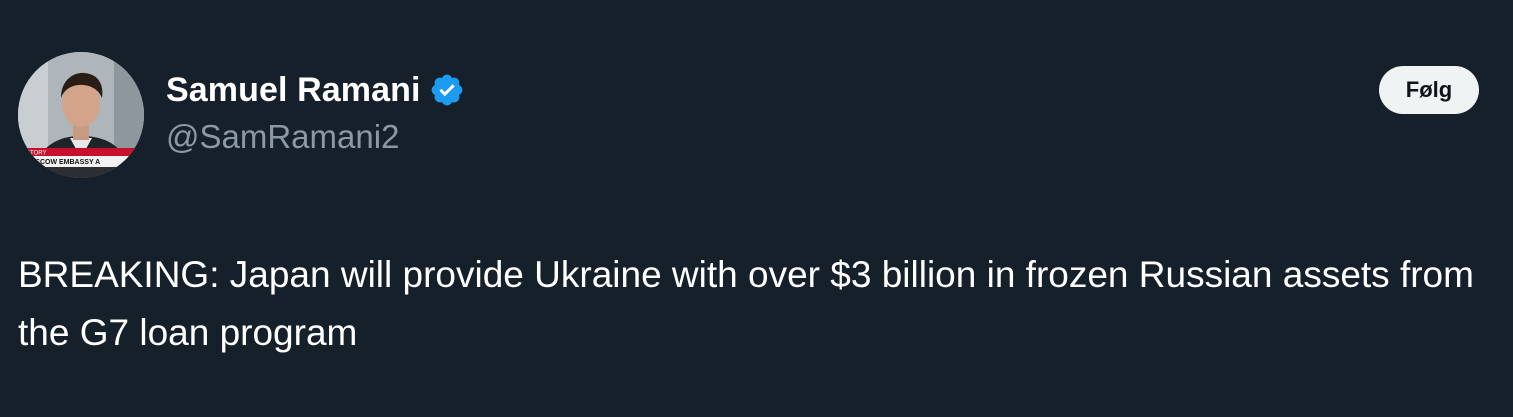 Image resolution: width=1513 pixels, height=417 pixels. I want to click on avatar: STORY MOSCOW EMBASSY A, so click(81, 115).